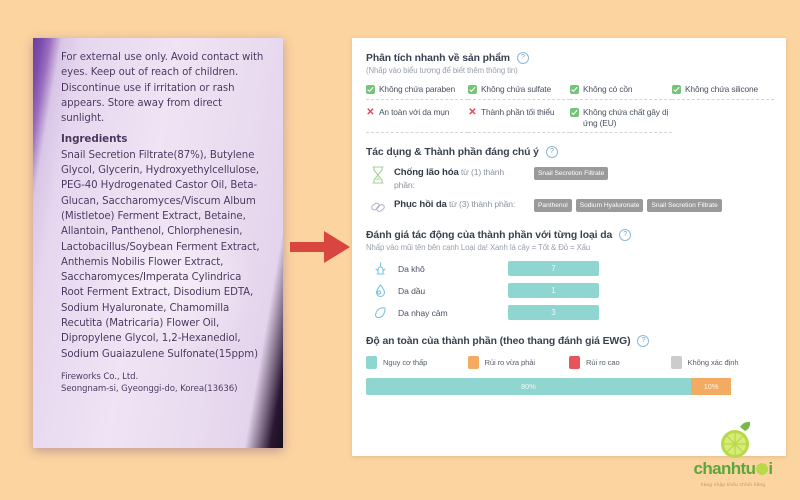  I want to click on lime-fruit-icon, so click(736, 439).